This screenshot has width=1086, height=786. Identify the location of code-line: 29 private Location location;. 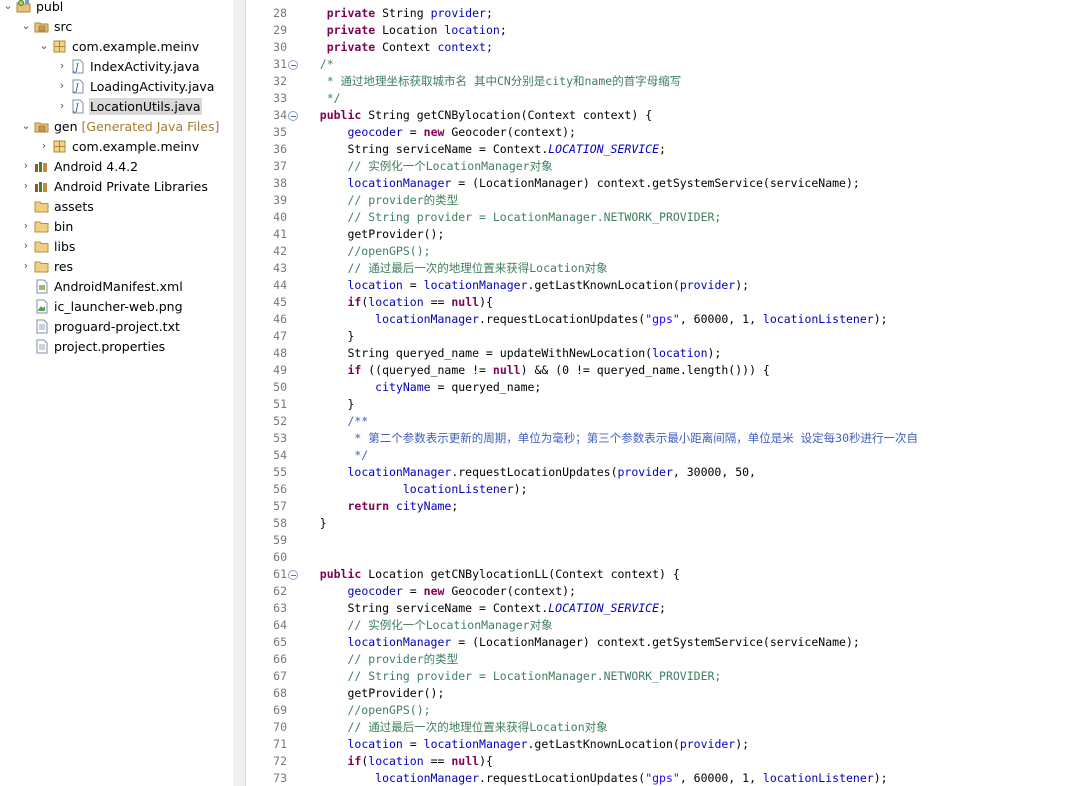
(675, 30).